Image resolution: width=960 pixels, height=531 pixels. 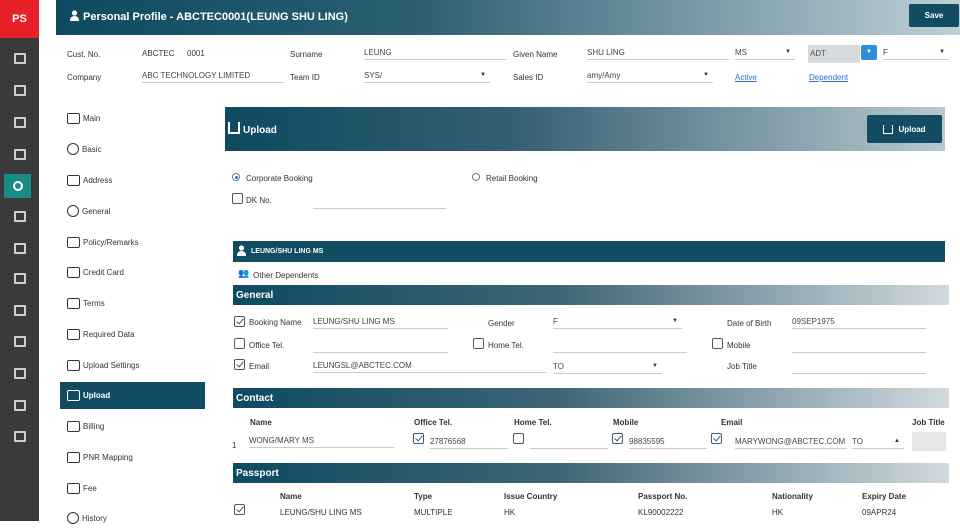 What do you see at coordinates (742, 366) in the screenshot?
I see `job-title-label: Job Title` at bounding box center [742, 366].